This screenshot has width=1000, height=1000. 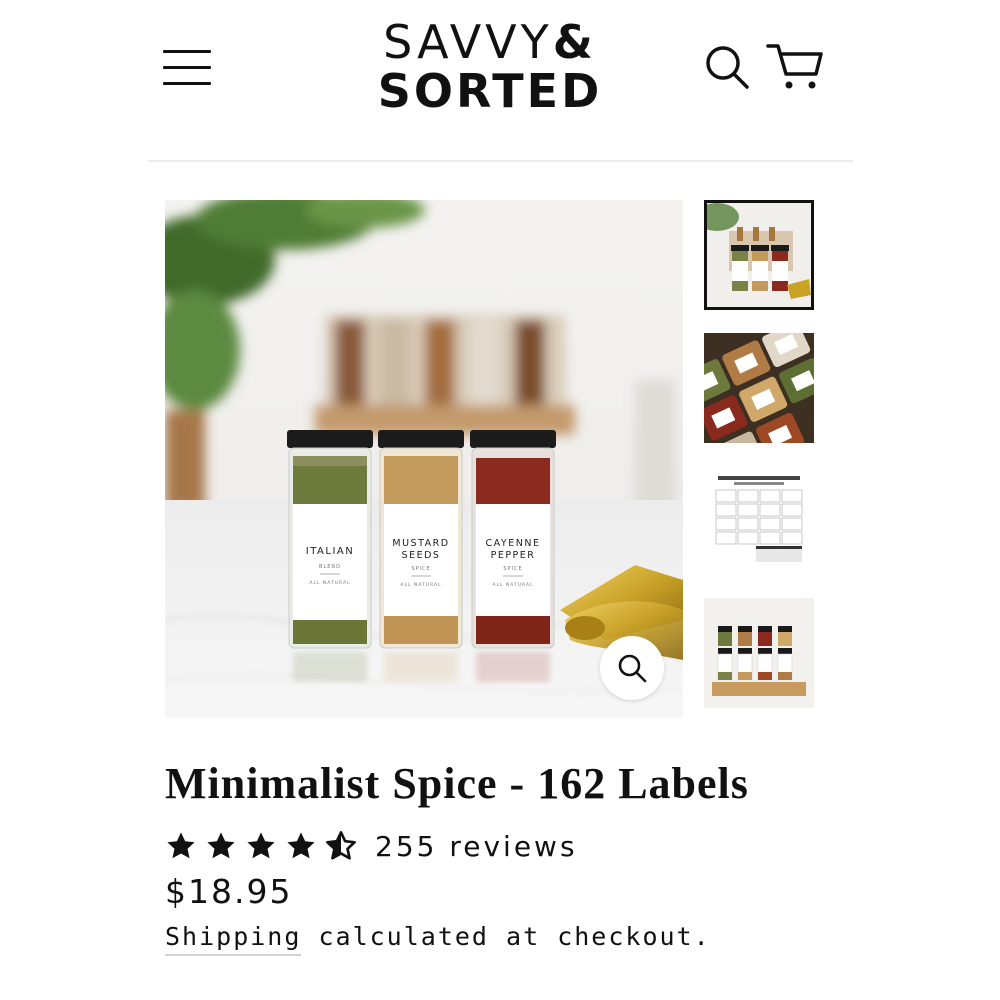 What do you see at coordinates (500, 161) in the screenshot?
I see `header-divider` at bounding box center [500, 161].